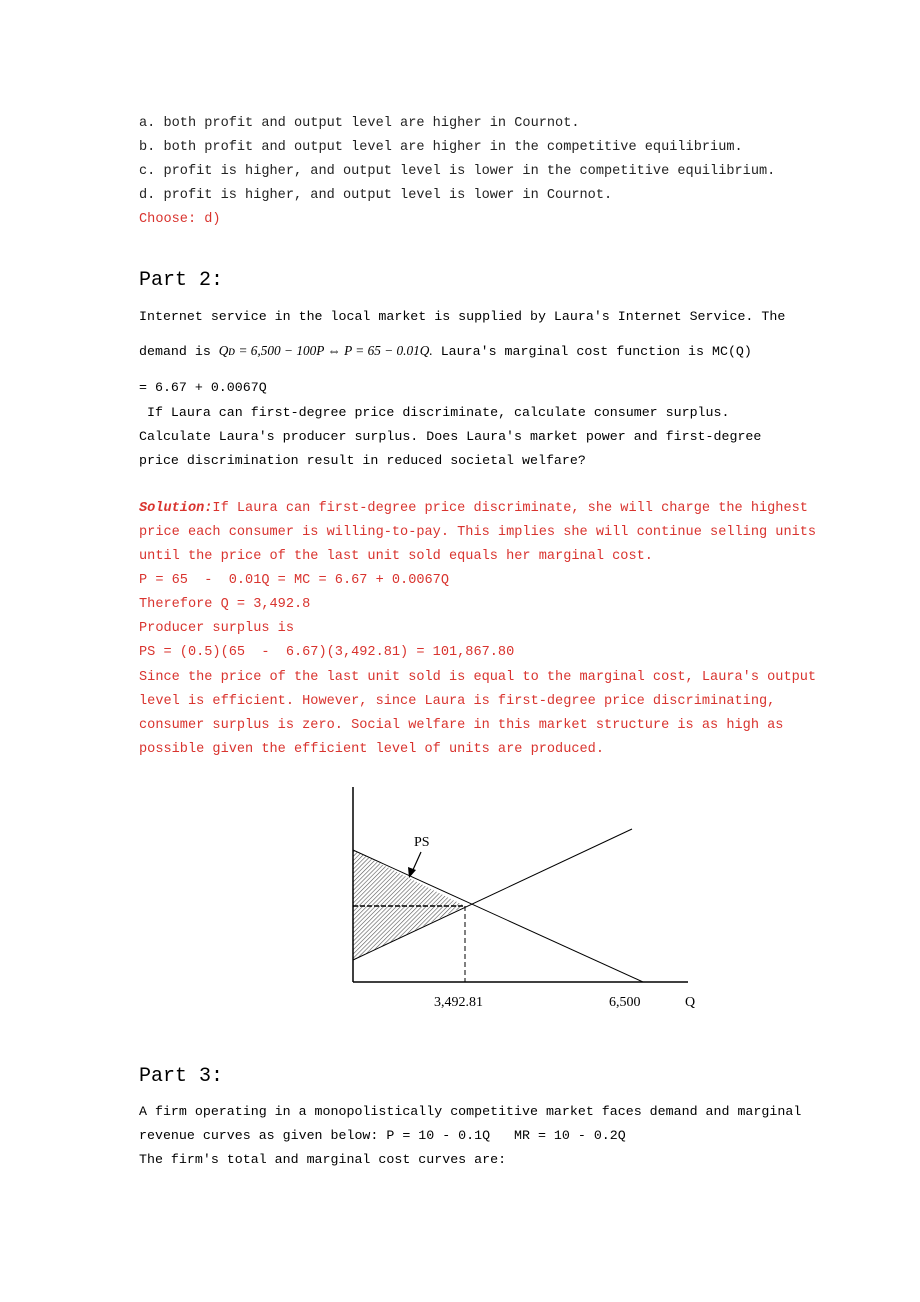 The width and height of the screenshot is (920, 1302). Describe the element at coordinates (422, 842) in the screenshot. I see `ps-label: PS` at that location.